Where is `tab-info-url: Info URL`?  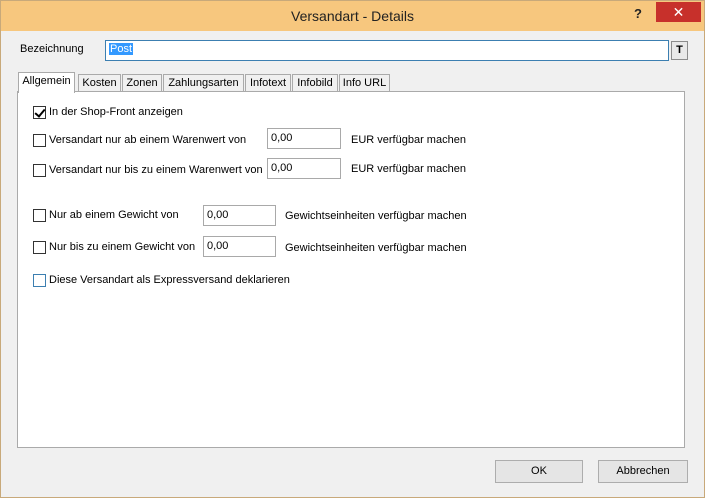 tab-info-url: Info URL is located at coordinates (364, 83).